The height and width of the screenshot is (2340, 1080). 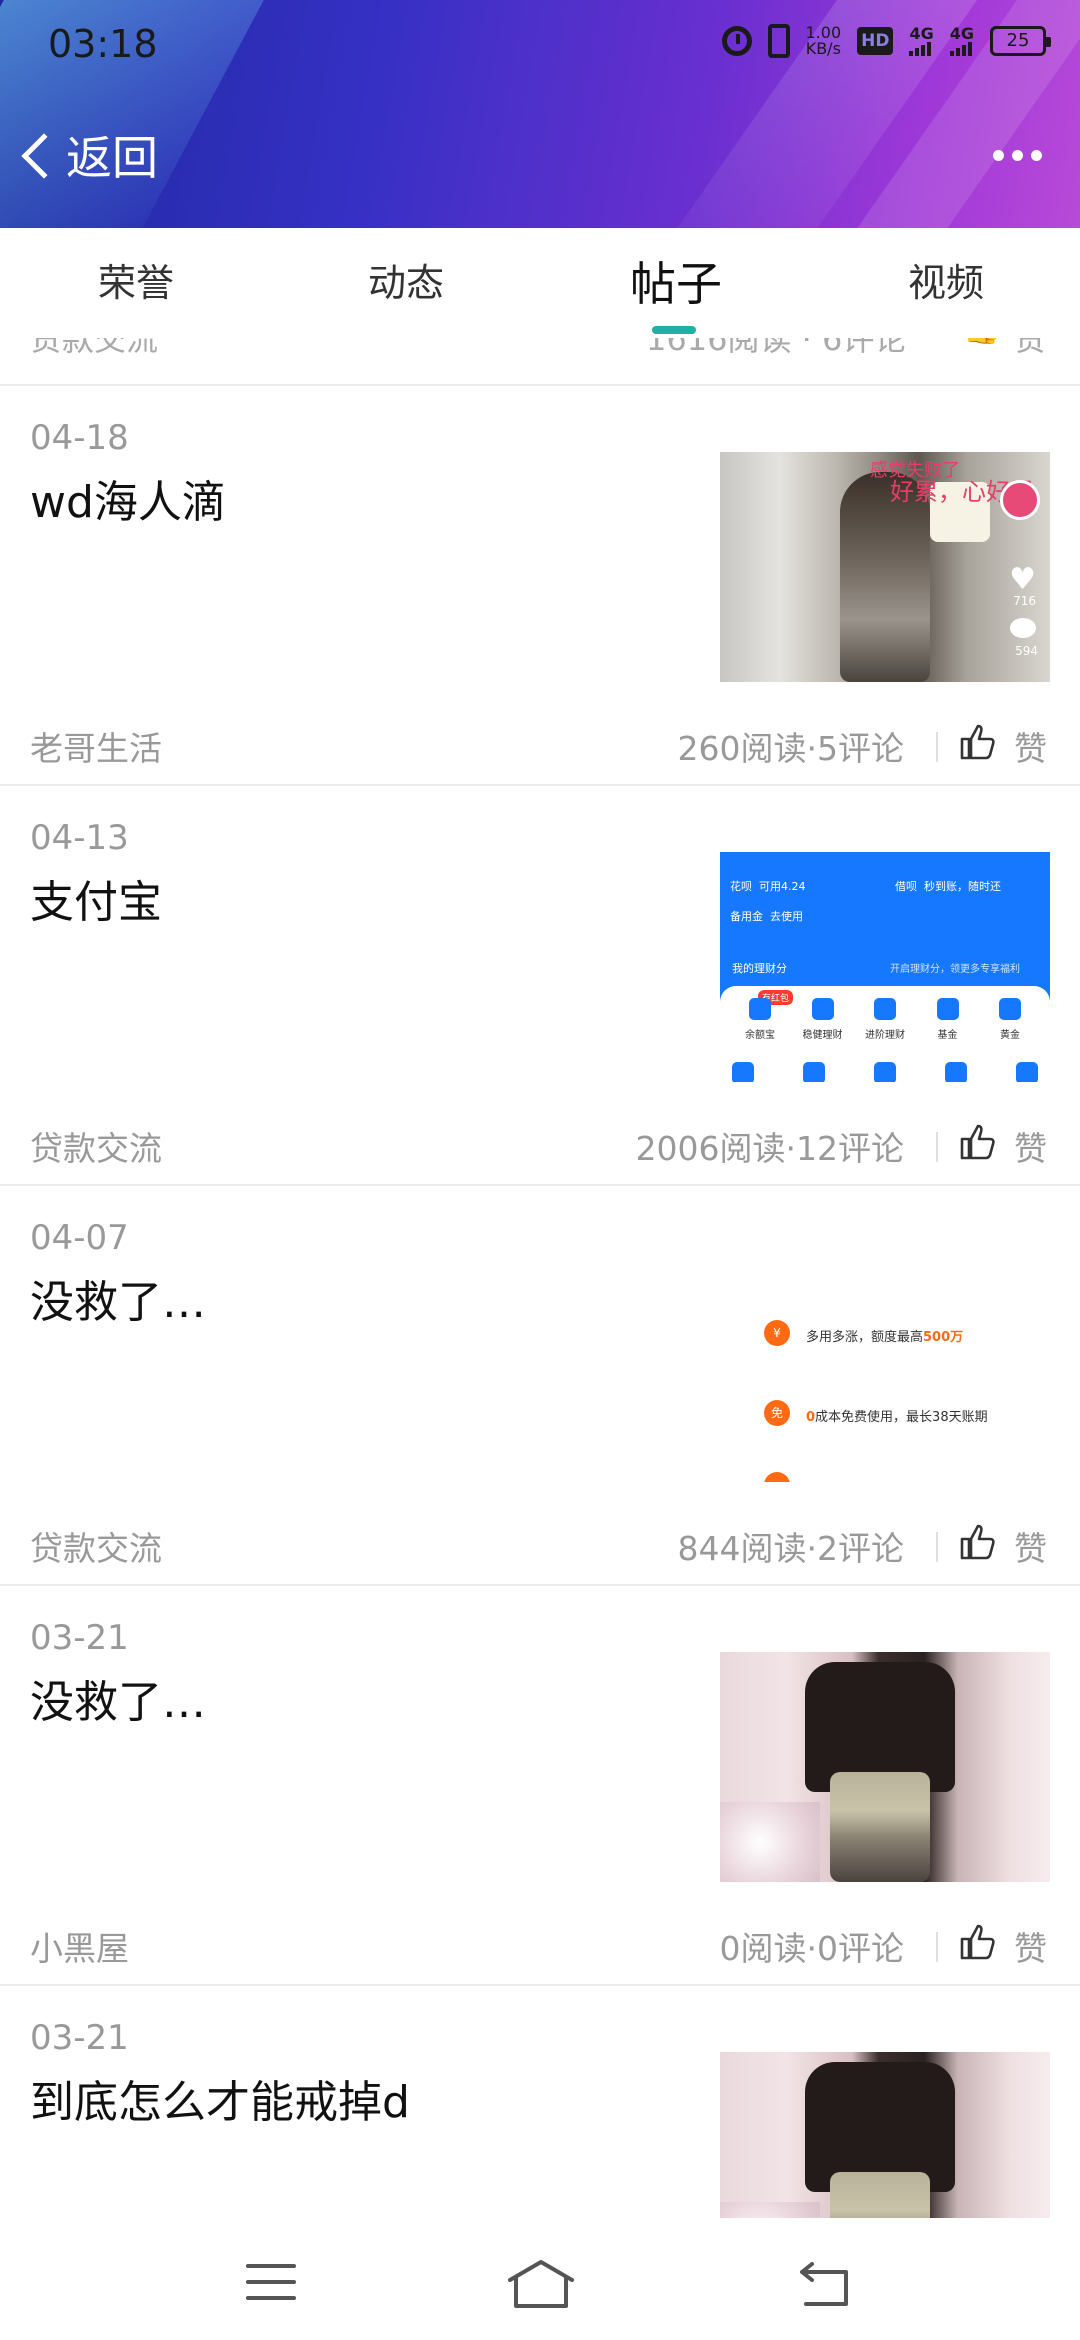 I want to click on post-thumbnail: ¥ 多用多涨，额度最高500万 免 0成本免费使用，最长38天账期, so click(x=885, y=1367).